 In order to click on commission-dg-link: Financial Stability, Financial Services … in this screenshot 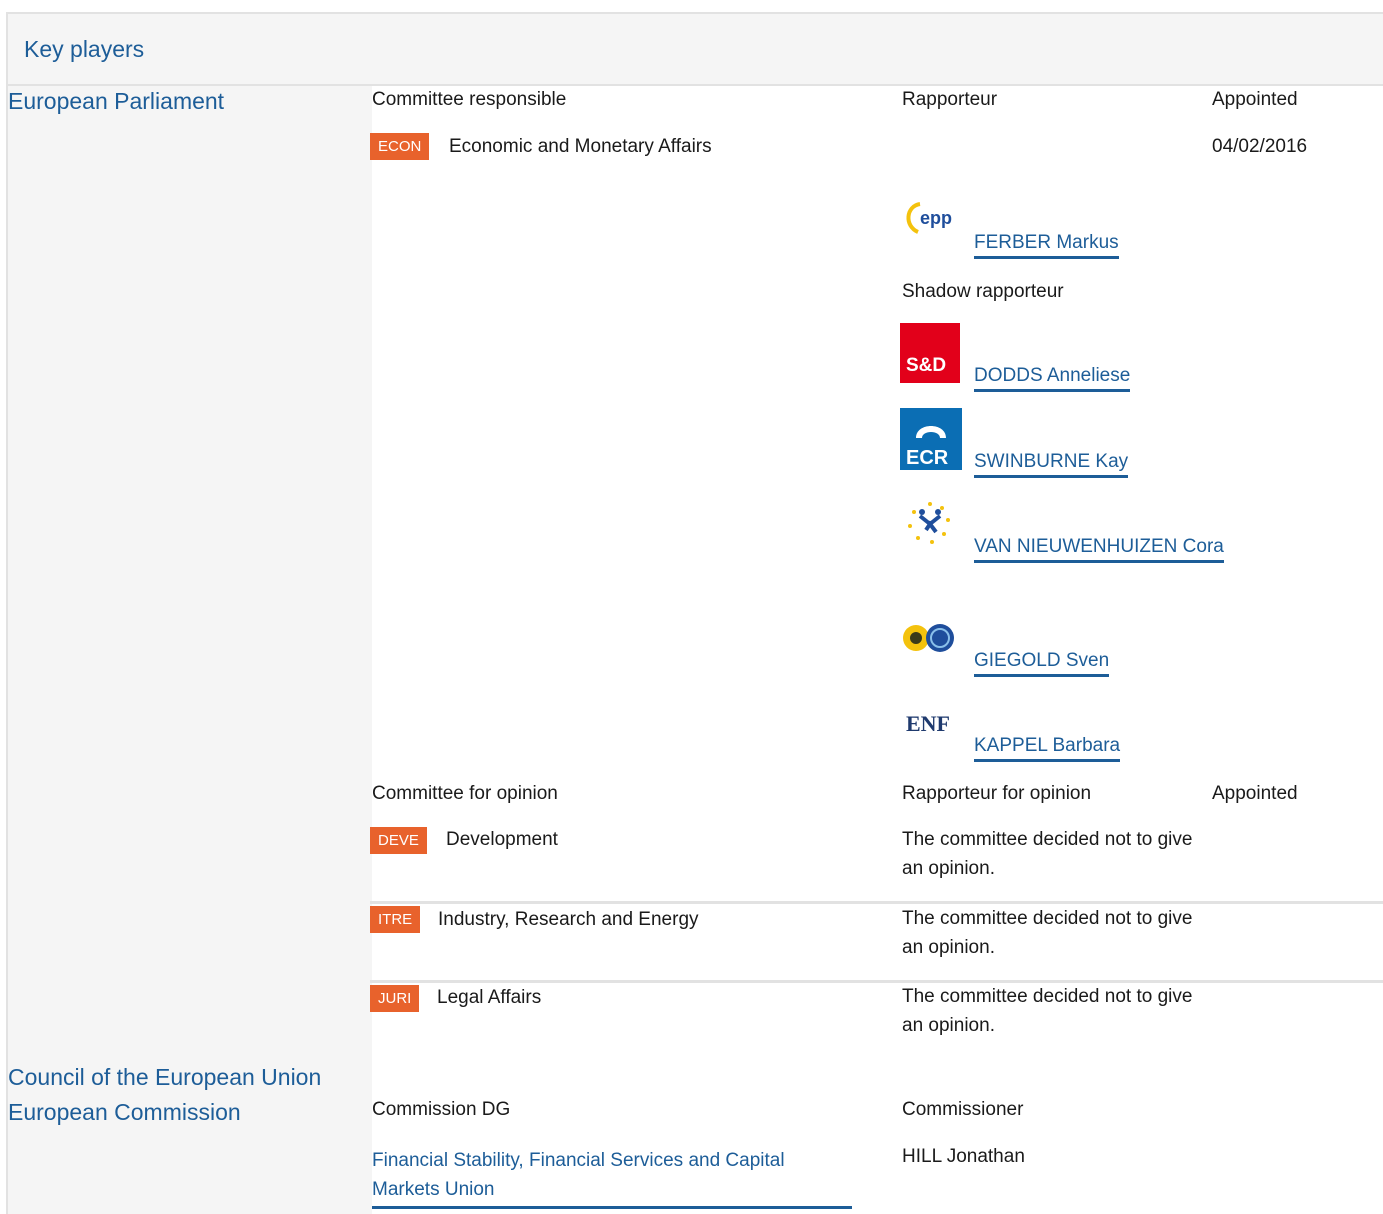, I will do `click(612, 1177)`.